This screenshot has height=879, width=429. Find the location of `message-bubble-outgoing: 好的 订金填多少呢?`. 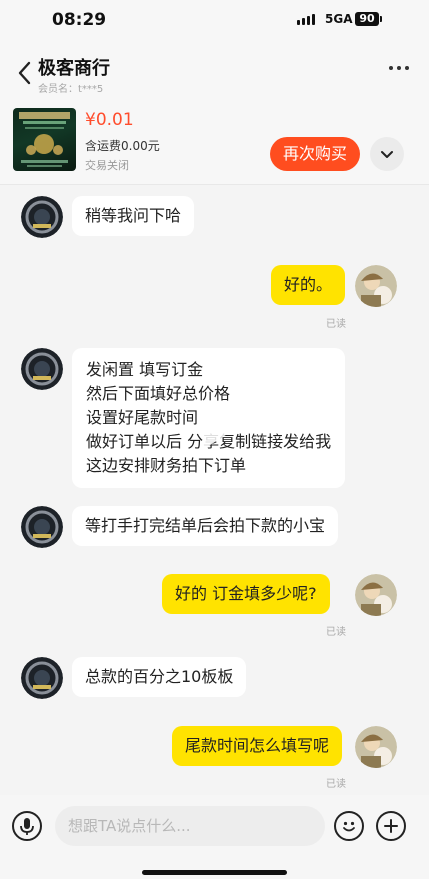

message-bubble-outgoing: 好的 订金填多少呢? is located at coordinates (246, 594).